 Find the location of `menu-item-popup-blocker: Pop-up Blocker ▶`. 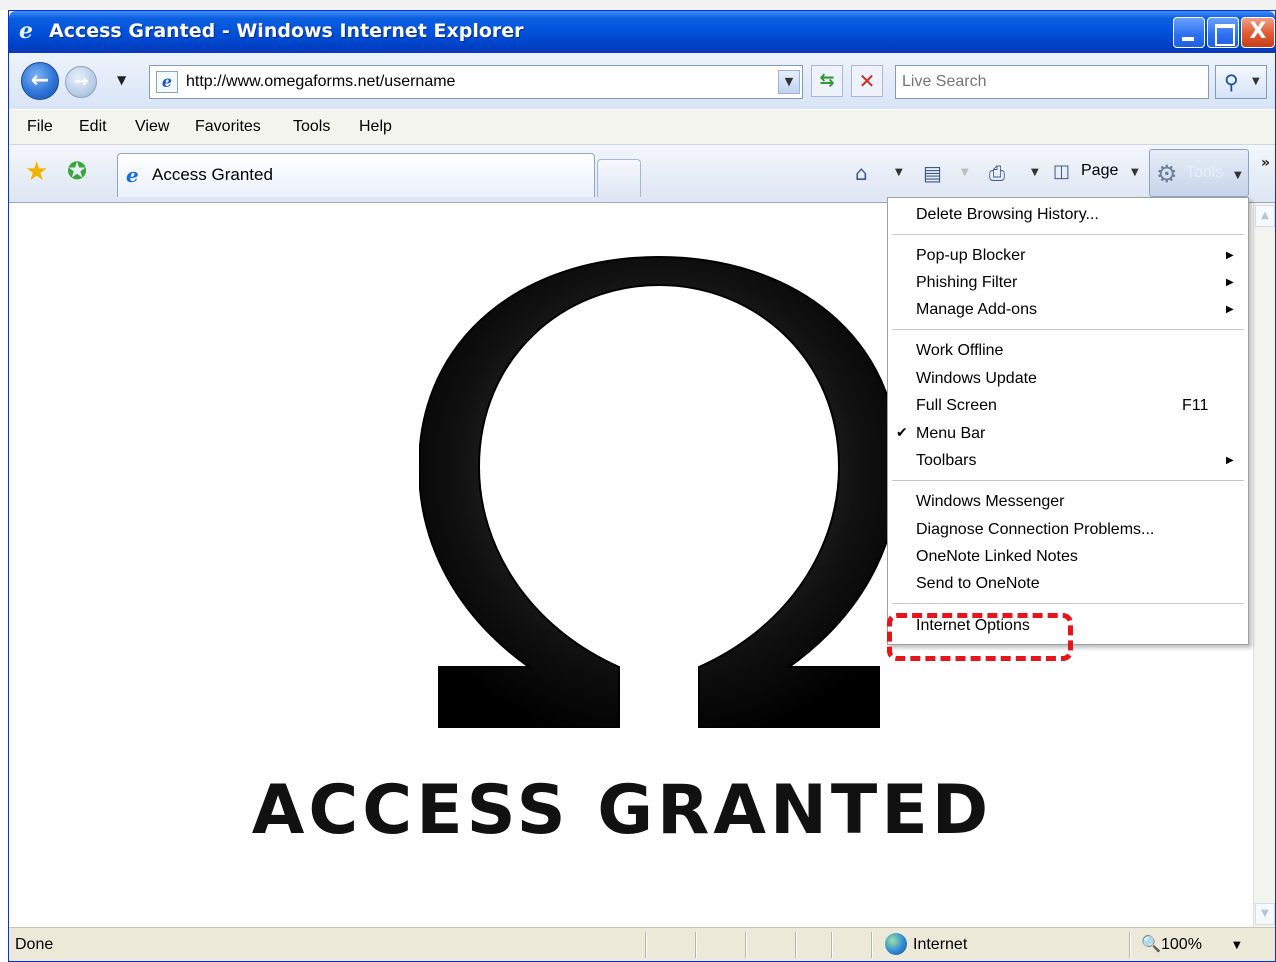

menu-item-popup-blocker: Pop-up Blocker ▶ is located at coordinates (1068, 257).